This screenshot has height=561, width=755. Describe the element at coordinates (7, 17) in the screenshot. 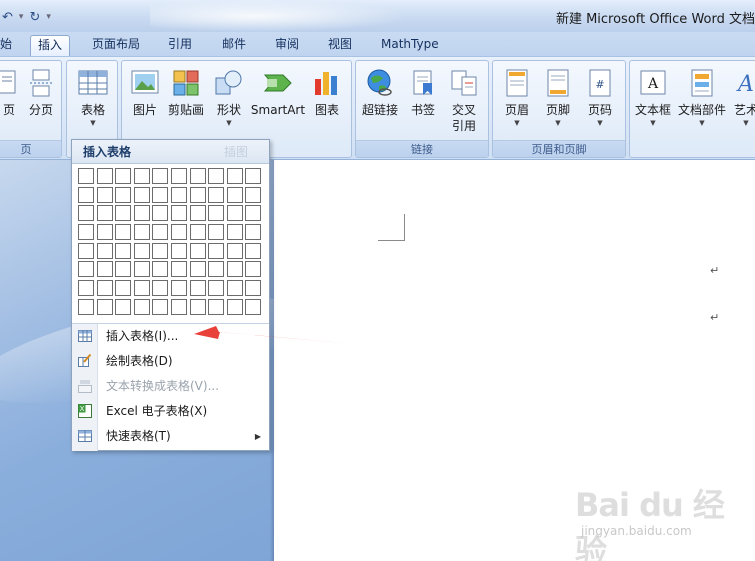

I see `undo-icon: ↶` at that location.